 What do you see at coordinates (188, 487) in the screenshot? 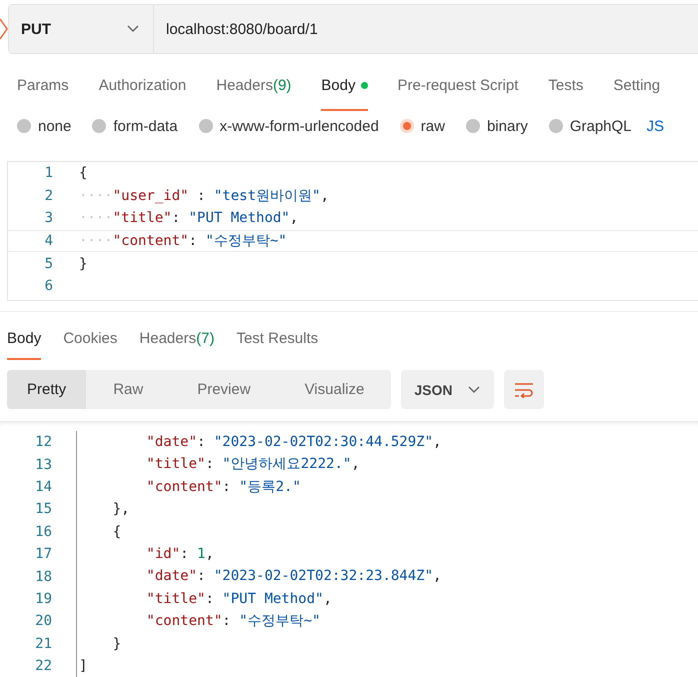
I see `code-line: "content": "등록2."` at bounding box center [188, 487].